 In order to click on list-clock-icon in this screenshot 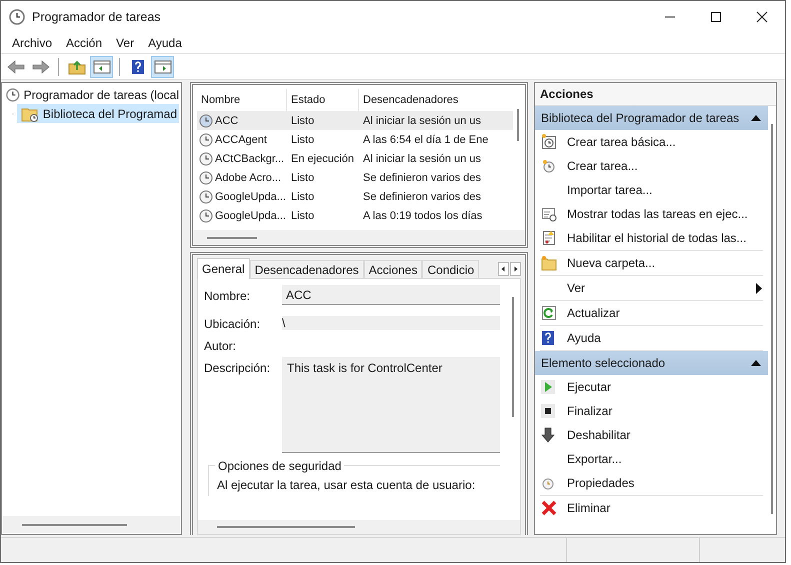, I will do `click(549, 214)`.